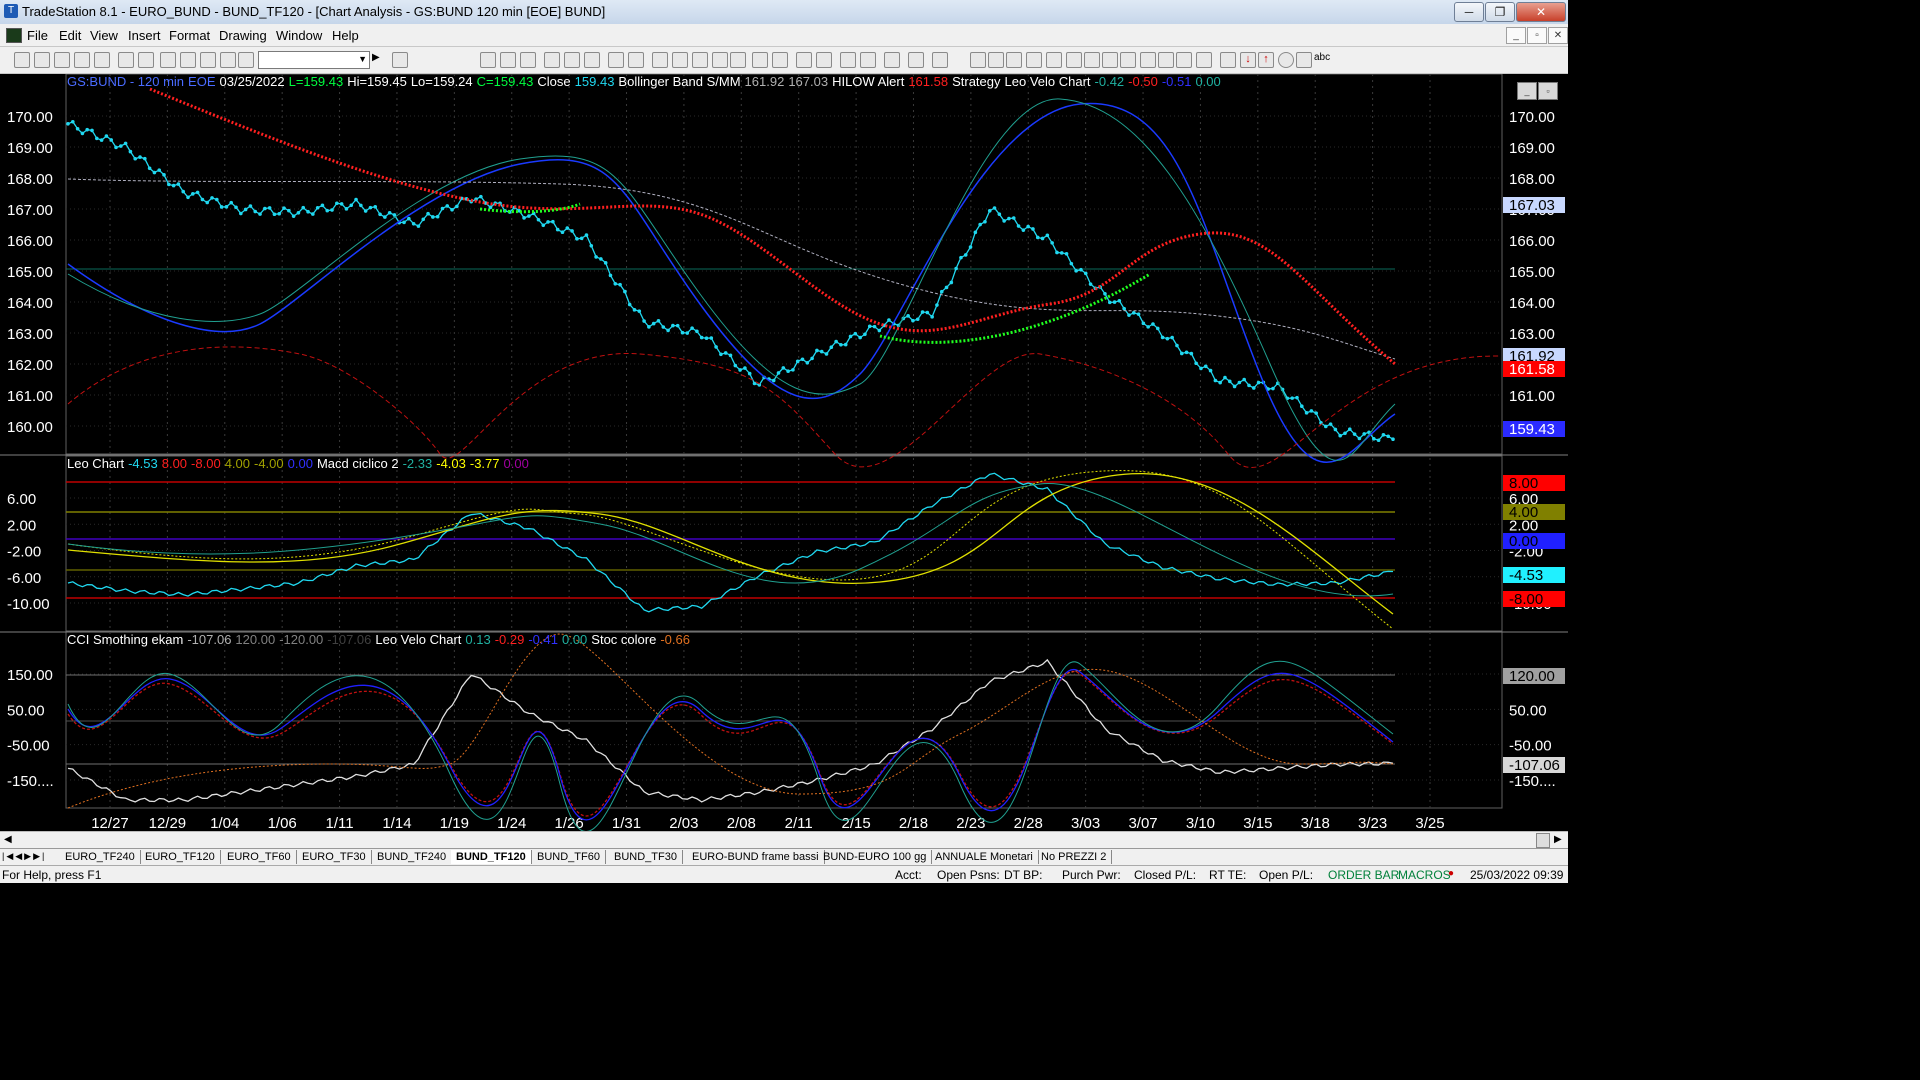  What do you see at coordinates (984, 857) in the screenshot?
I see `tab-annuale-monetari: ANNUALE Monetari` at bounding box center [984, 857].